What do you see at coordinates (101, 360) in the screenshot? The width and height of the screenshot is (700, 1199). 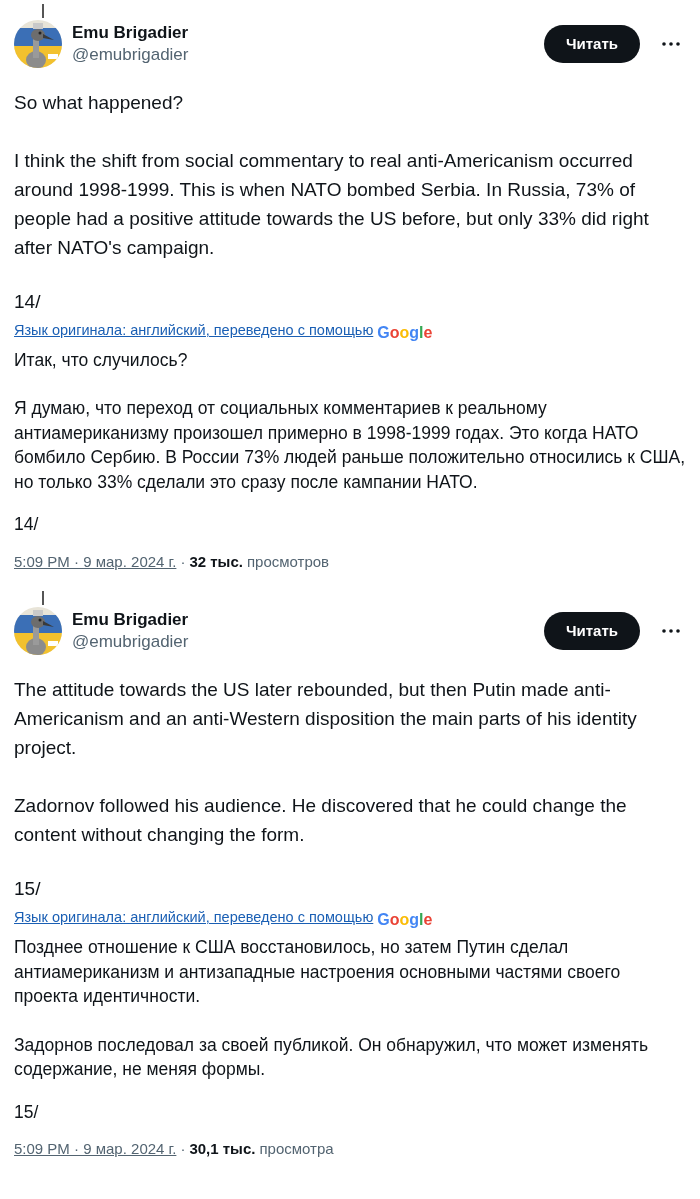 I see `translated-text: Итак, что случилось?` at bounding box center [101, 360].